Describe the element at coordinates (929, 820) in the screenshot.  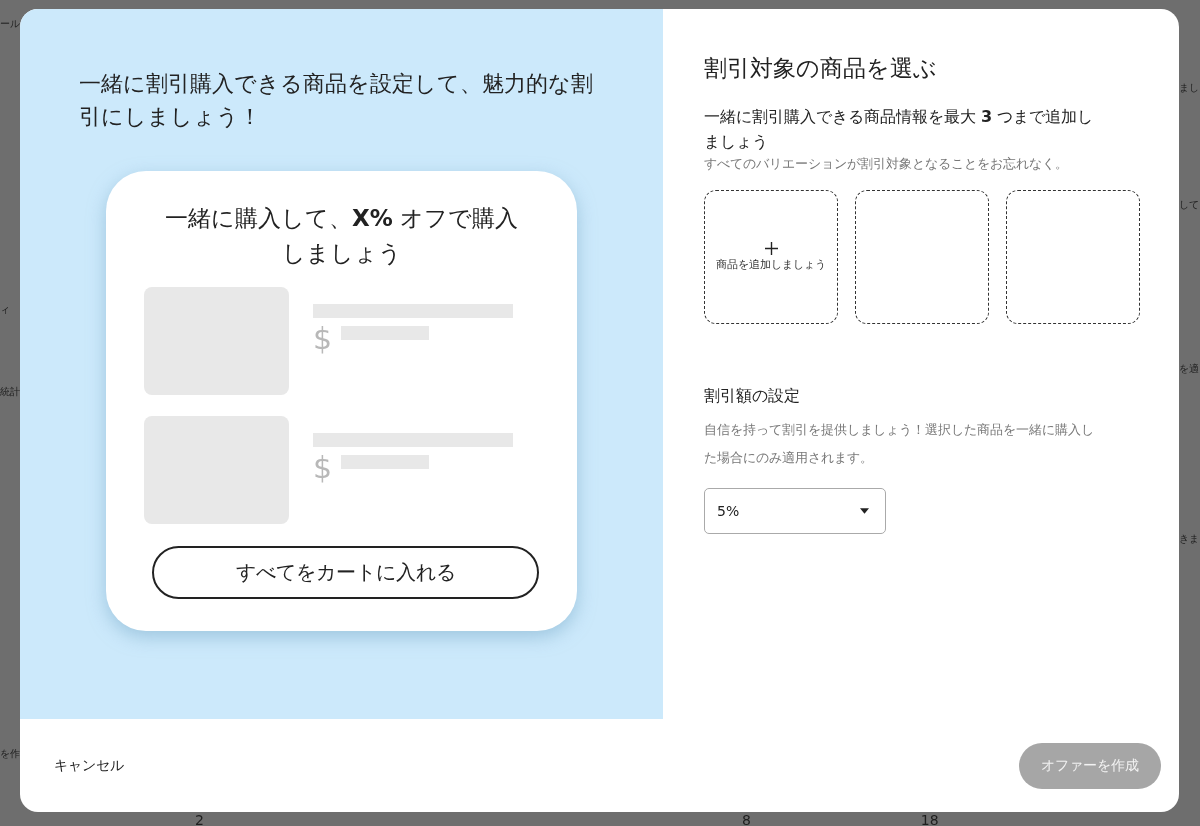
I see `background-text: 18` at that location.